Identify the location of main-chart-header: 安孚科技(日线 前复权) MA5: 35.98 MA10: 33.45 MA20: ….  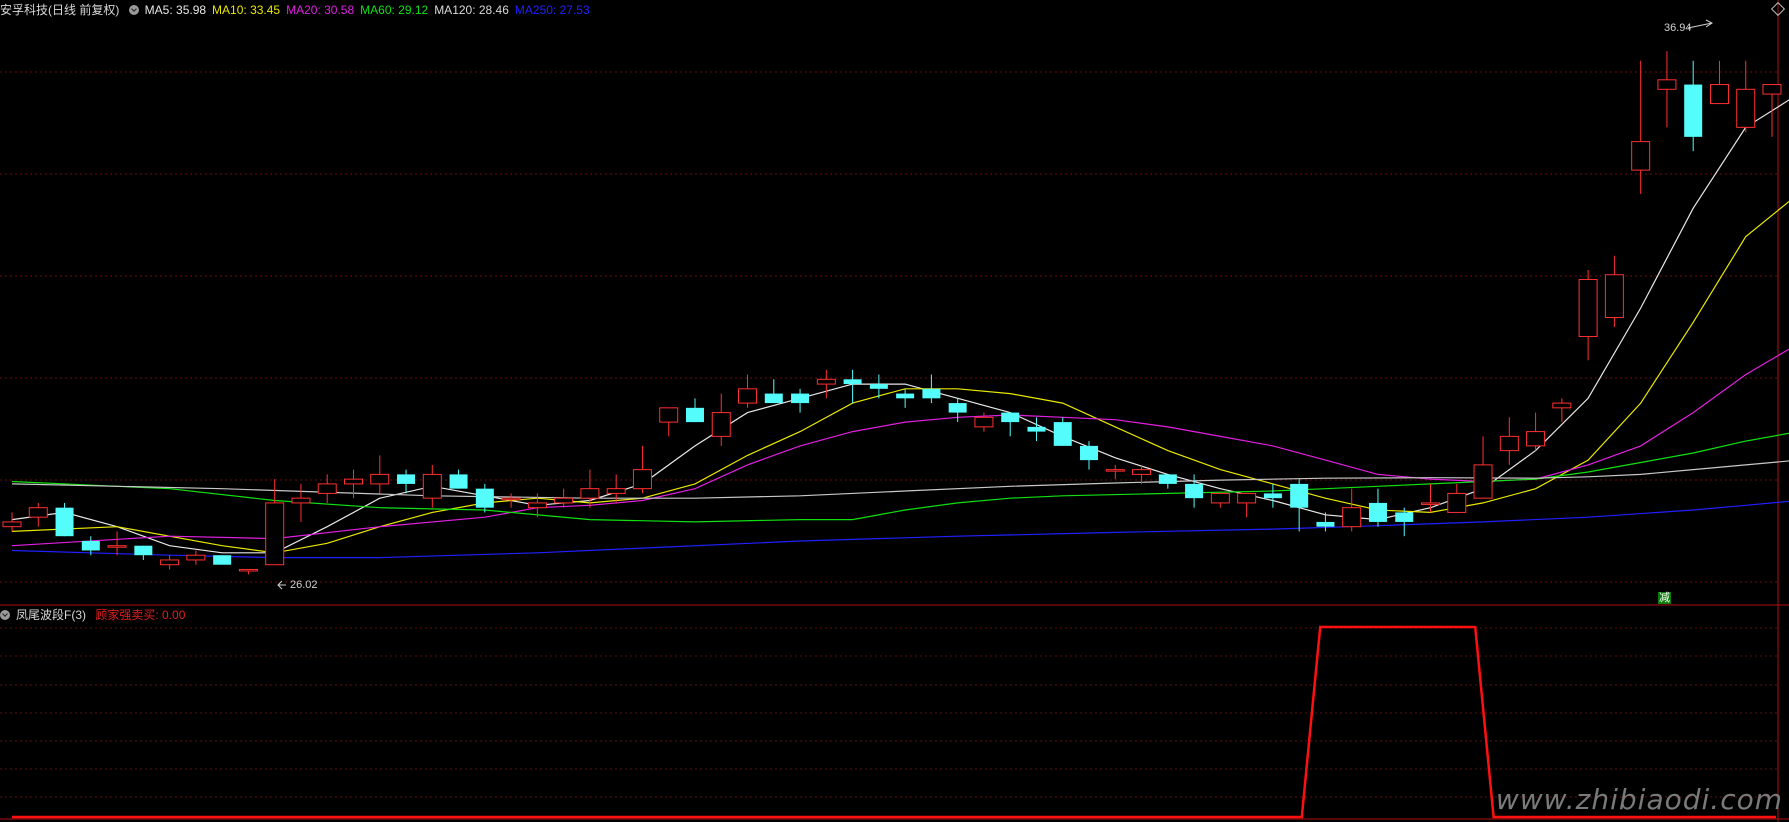
(301, 10).